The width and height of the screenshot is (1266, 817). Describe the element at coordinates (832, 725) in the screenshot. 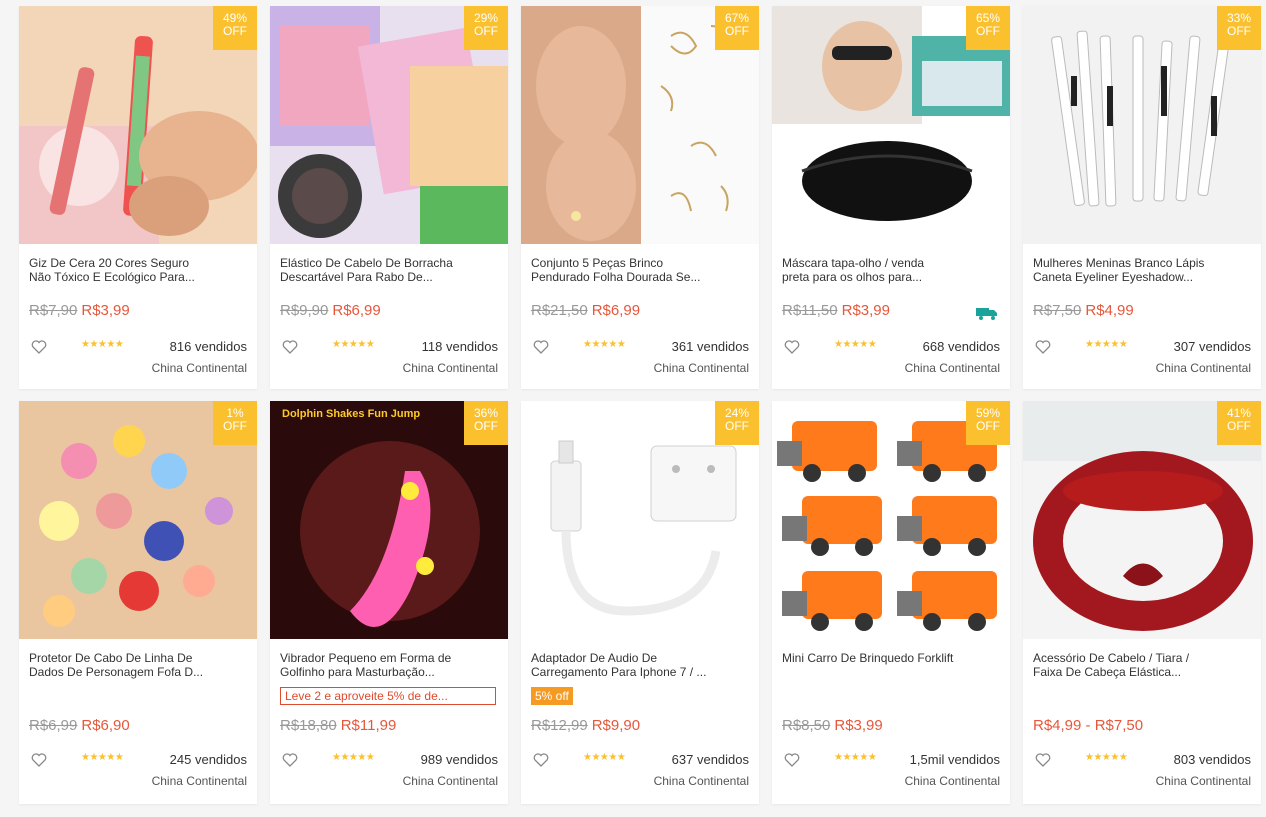

I see `price-row: R$8,50 R$3,99` at that location.